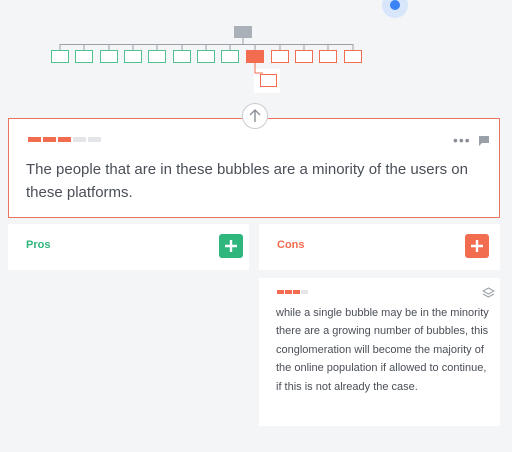  What do you see at coordinates (379, 247) in the screenshot?
I see `cons-column-header: Cons` at bounding box center [379, 247].